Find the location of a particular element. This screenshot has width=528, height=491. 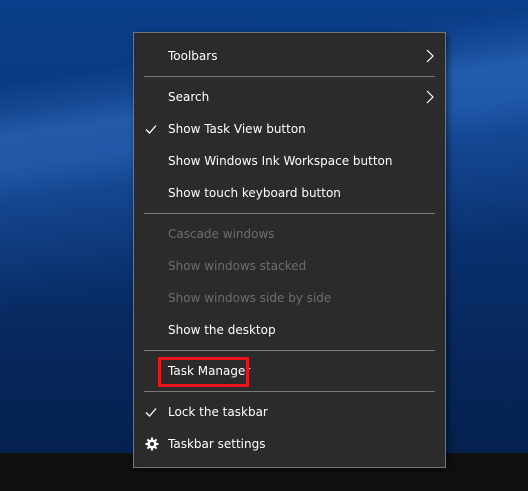

menu-item-show-the-desktop: Show the desktop is located at coordinates (289, 330).